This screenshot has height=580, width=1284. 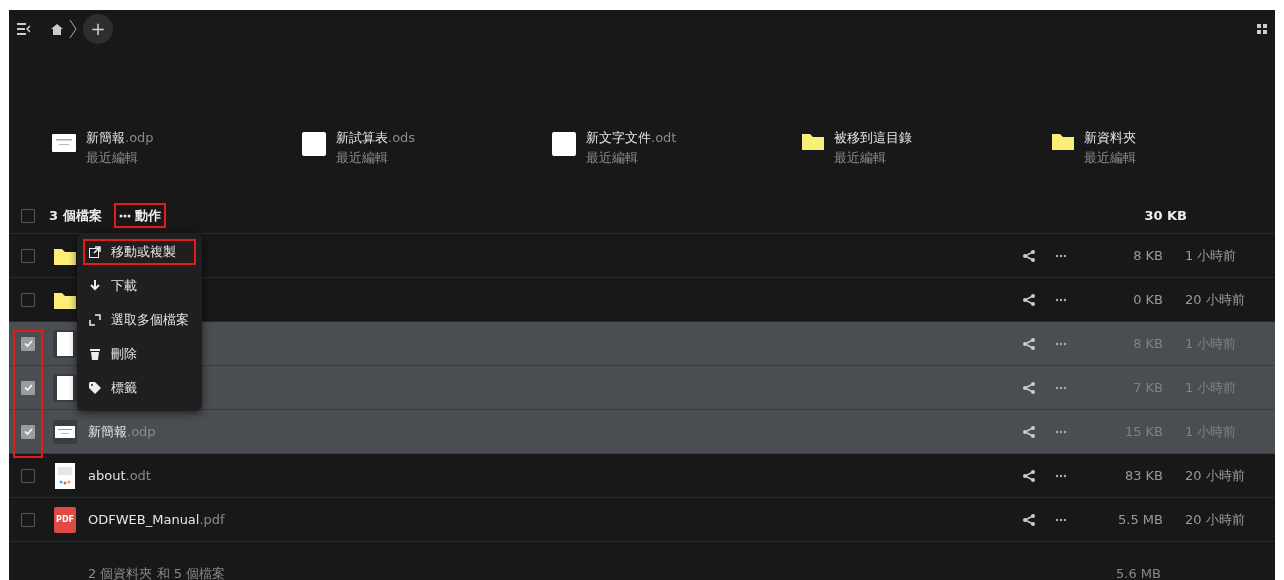 What do you see at coordinates (1138, 572) in the screenshot?
I see `total-size: 5.6 MB` at bounding box center [1138, 572].